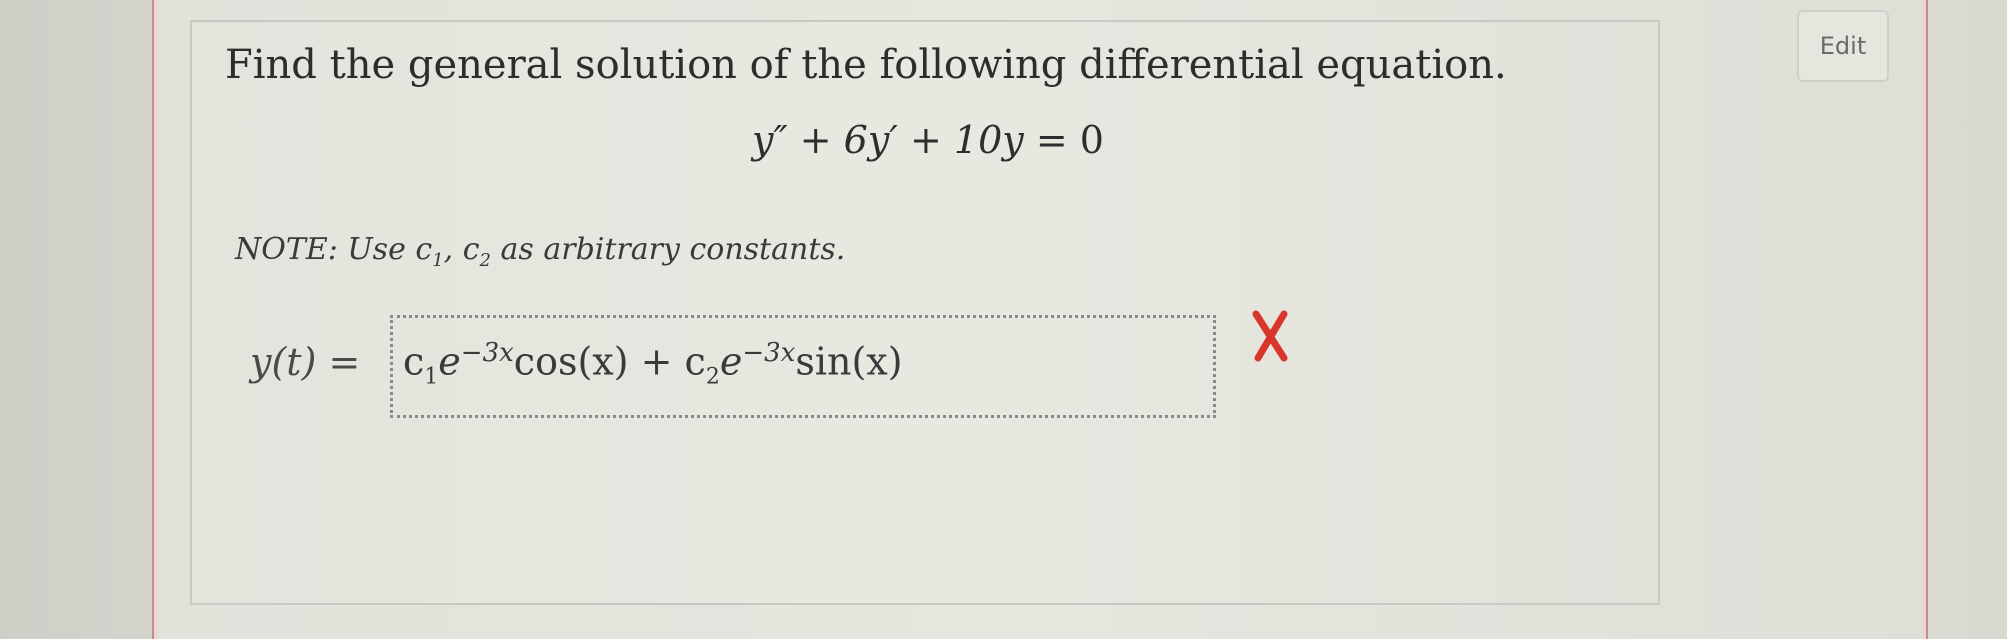 This screenshot has height=639, width=2007. What do you see at coordinates (712, 377) in the screenshot?
I see `answer-c2-sub: 2` at bounding box center [712, 377].